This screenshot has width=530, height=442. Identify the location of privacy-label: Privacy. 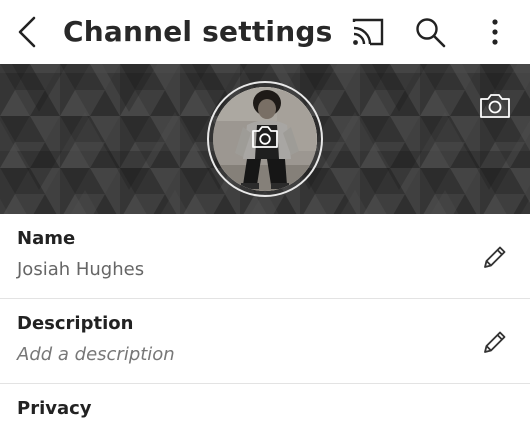
(54, 408).